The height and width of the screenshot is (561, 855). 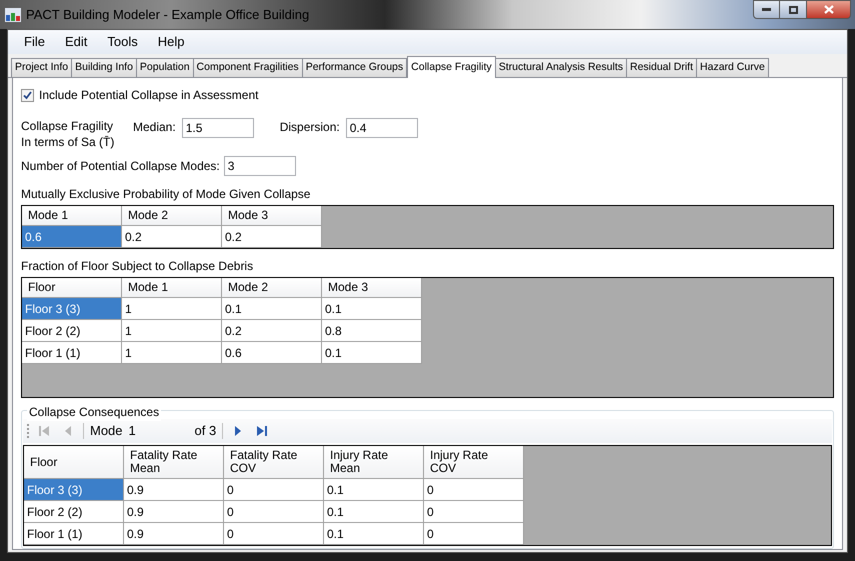 I want to click on menu-item: Tools, so click(x=122, y=42).